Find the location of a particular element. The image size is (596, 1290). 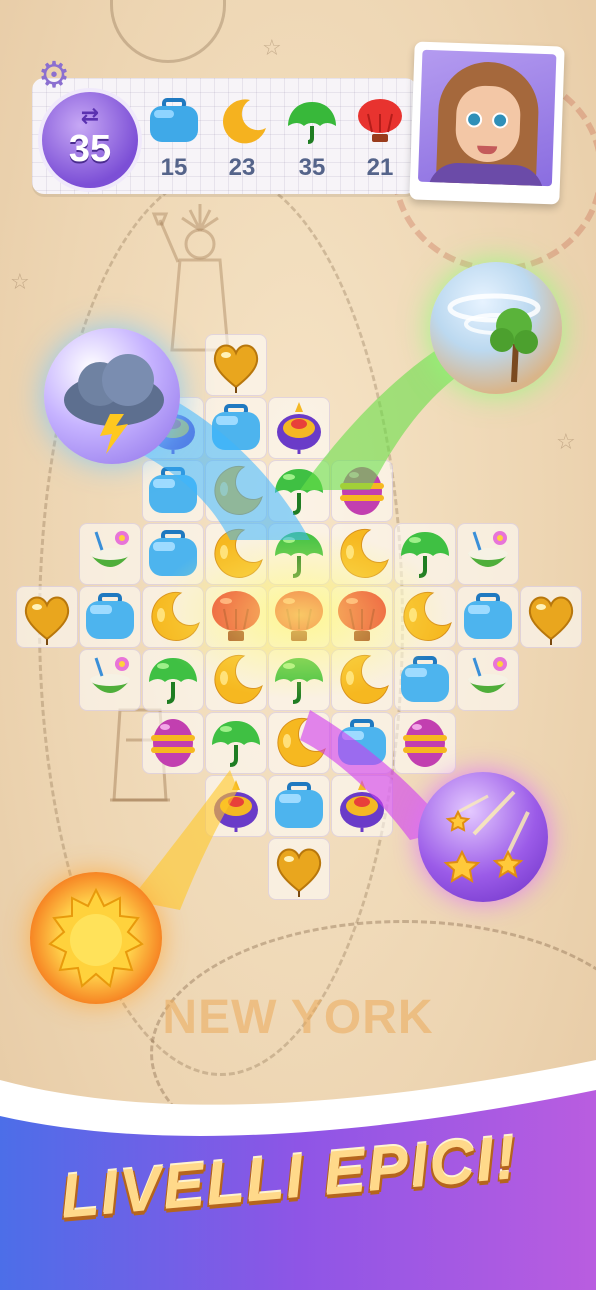

goal-umbrella: 35 is located at coordinates (312, 140).